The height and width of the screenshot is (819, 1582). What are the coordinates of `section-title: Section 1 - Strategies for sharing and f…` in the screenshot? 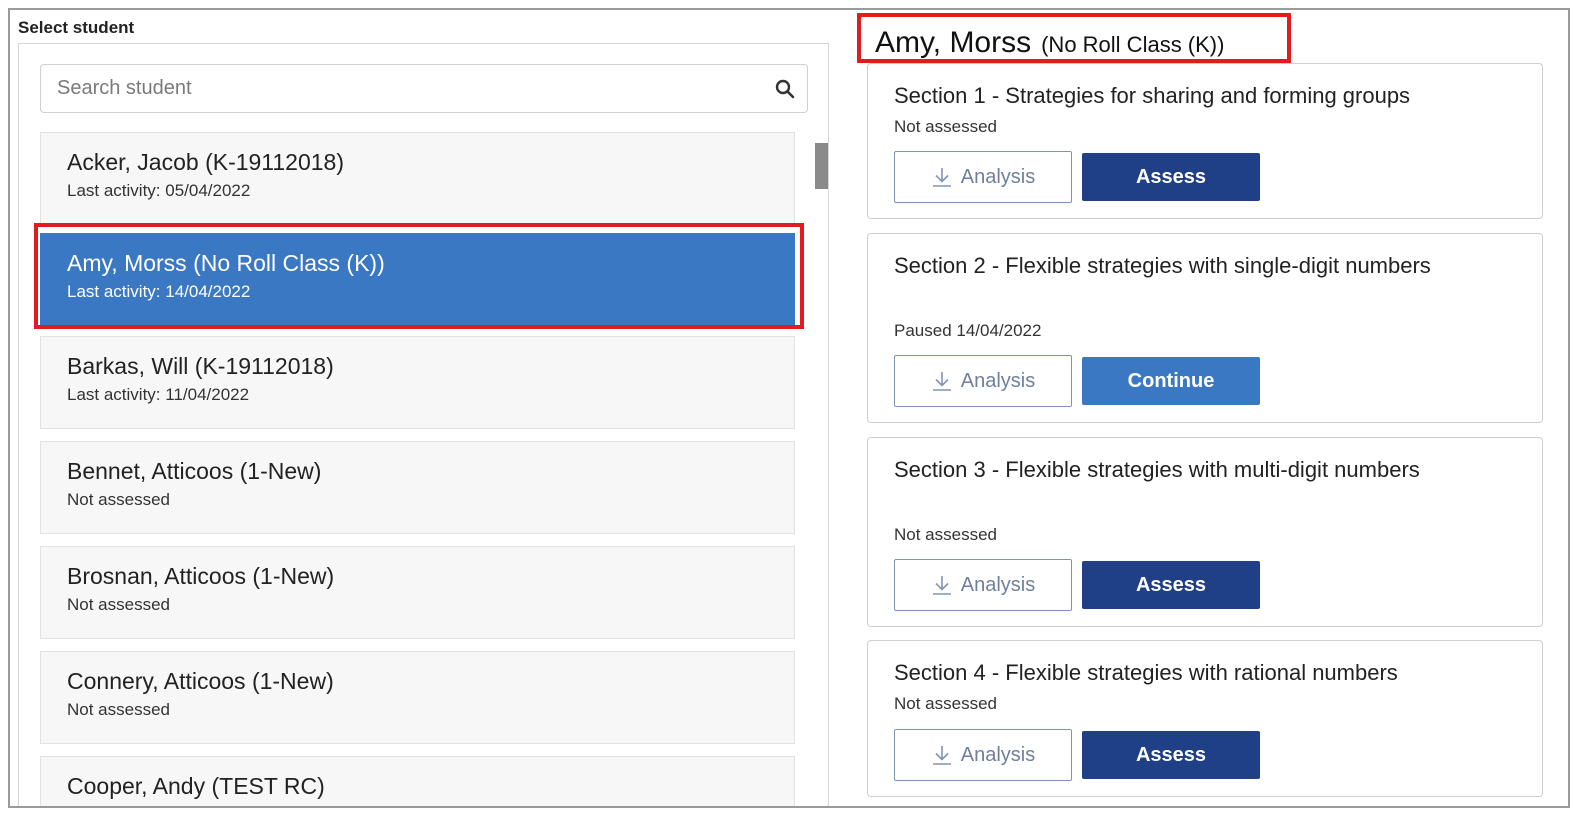 It's located at (1152, 95).